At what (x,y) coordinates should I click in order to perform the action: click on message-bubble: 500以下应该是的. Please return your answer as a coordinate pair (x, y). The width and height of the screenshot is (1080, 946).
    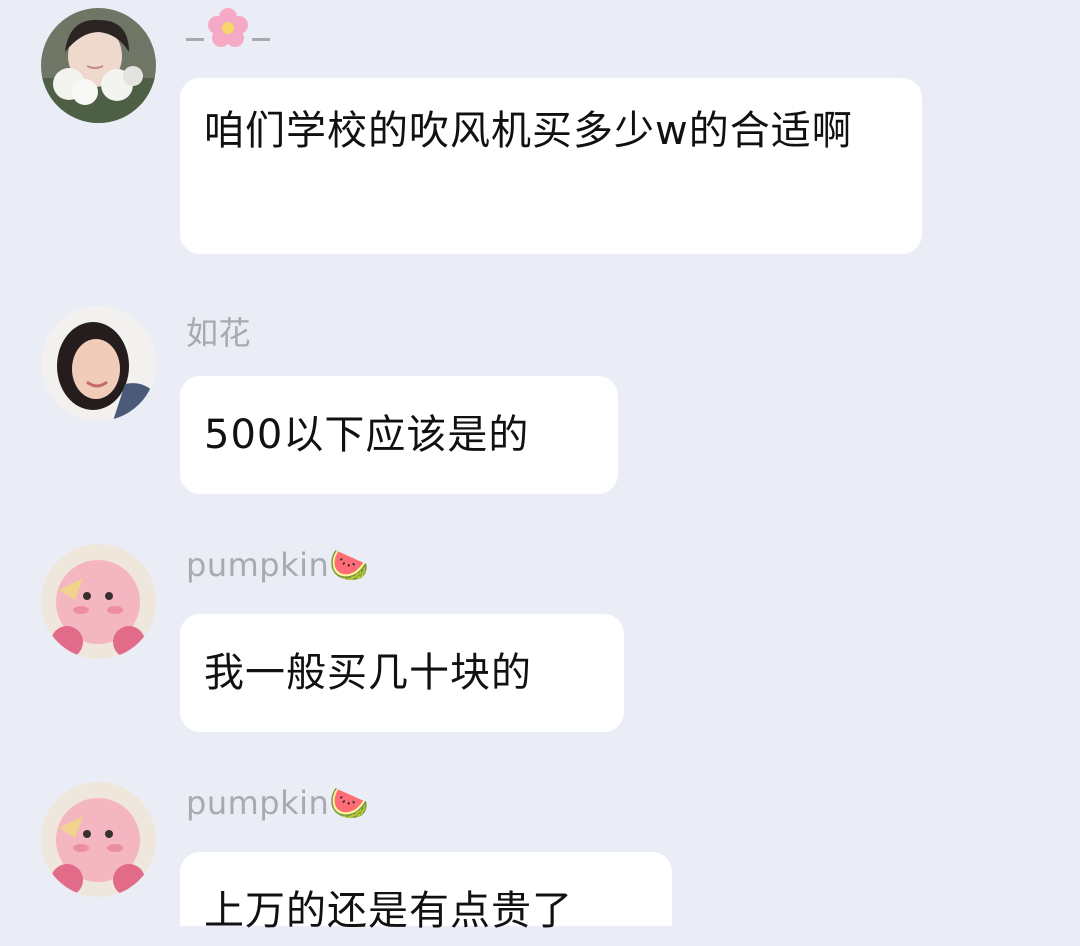
    Looking at the image, I should click on (399, 435).